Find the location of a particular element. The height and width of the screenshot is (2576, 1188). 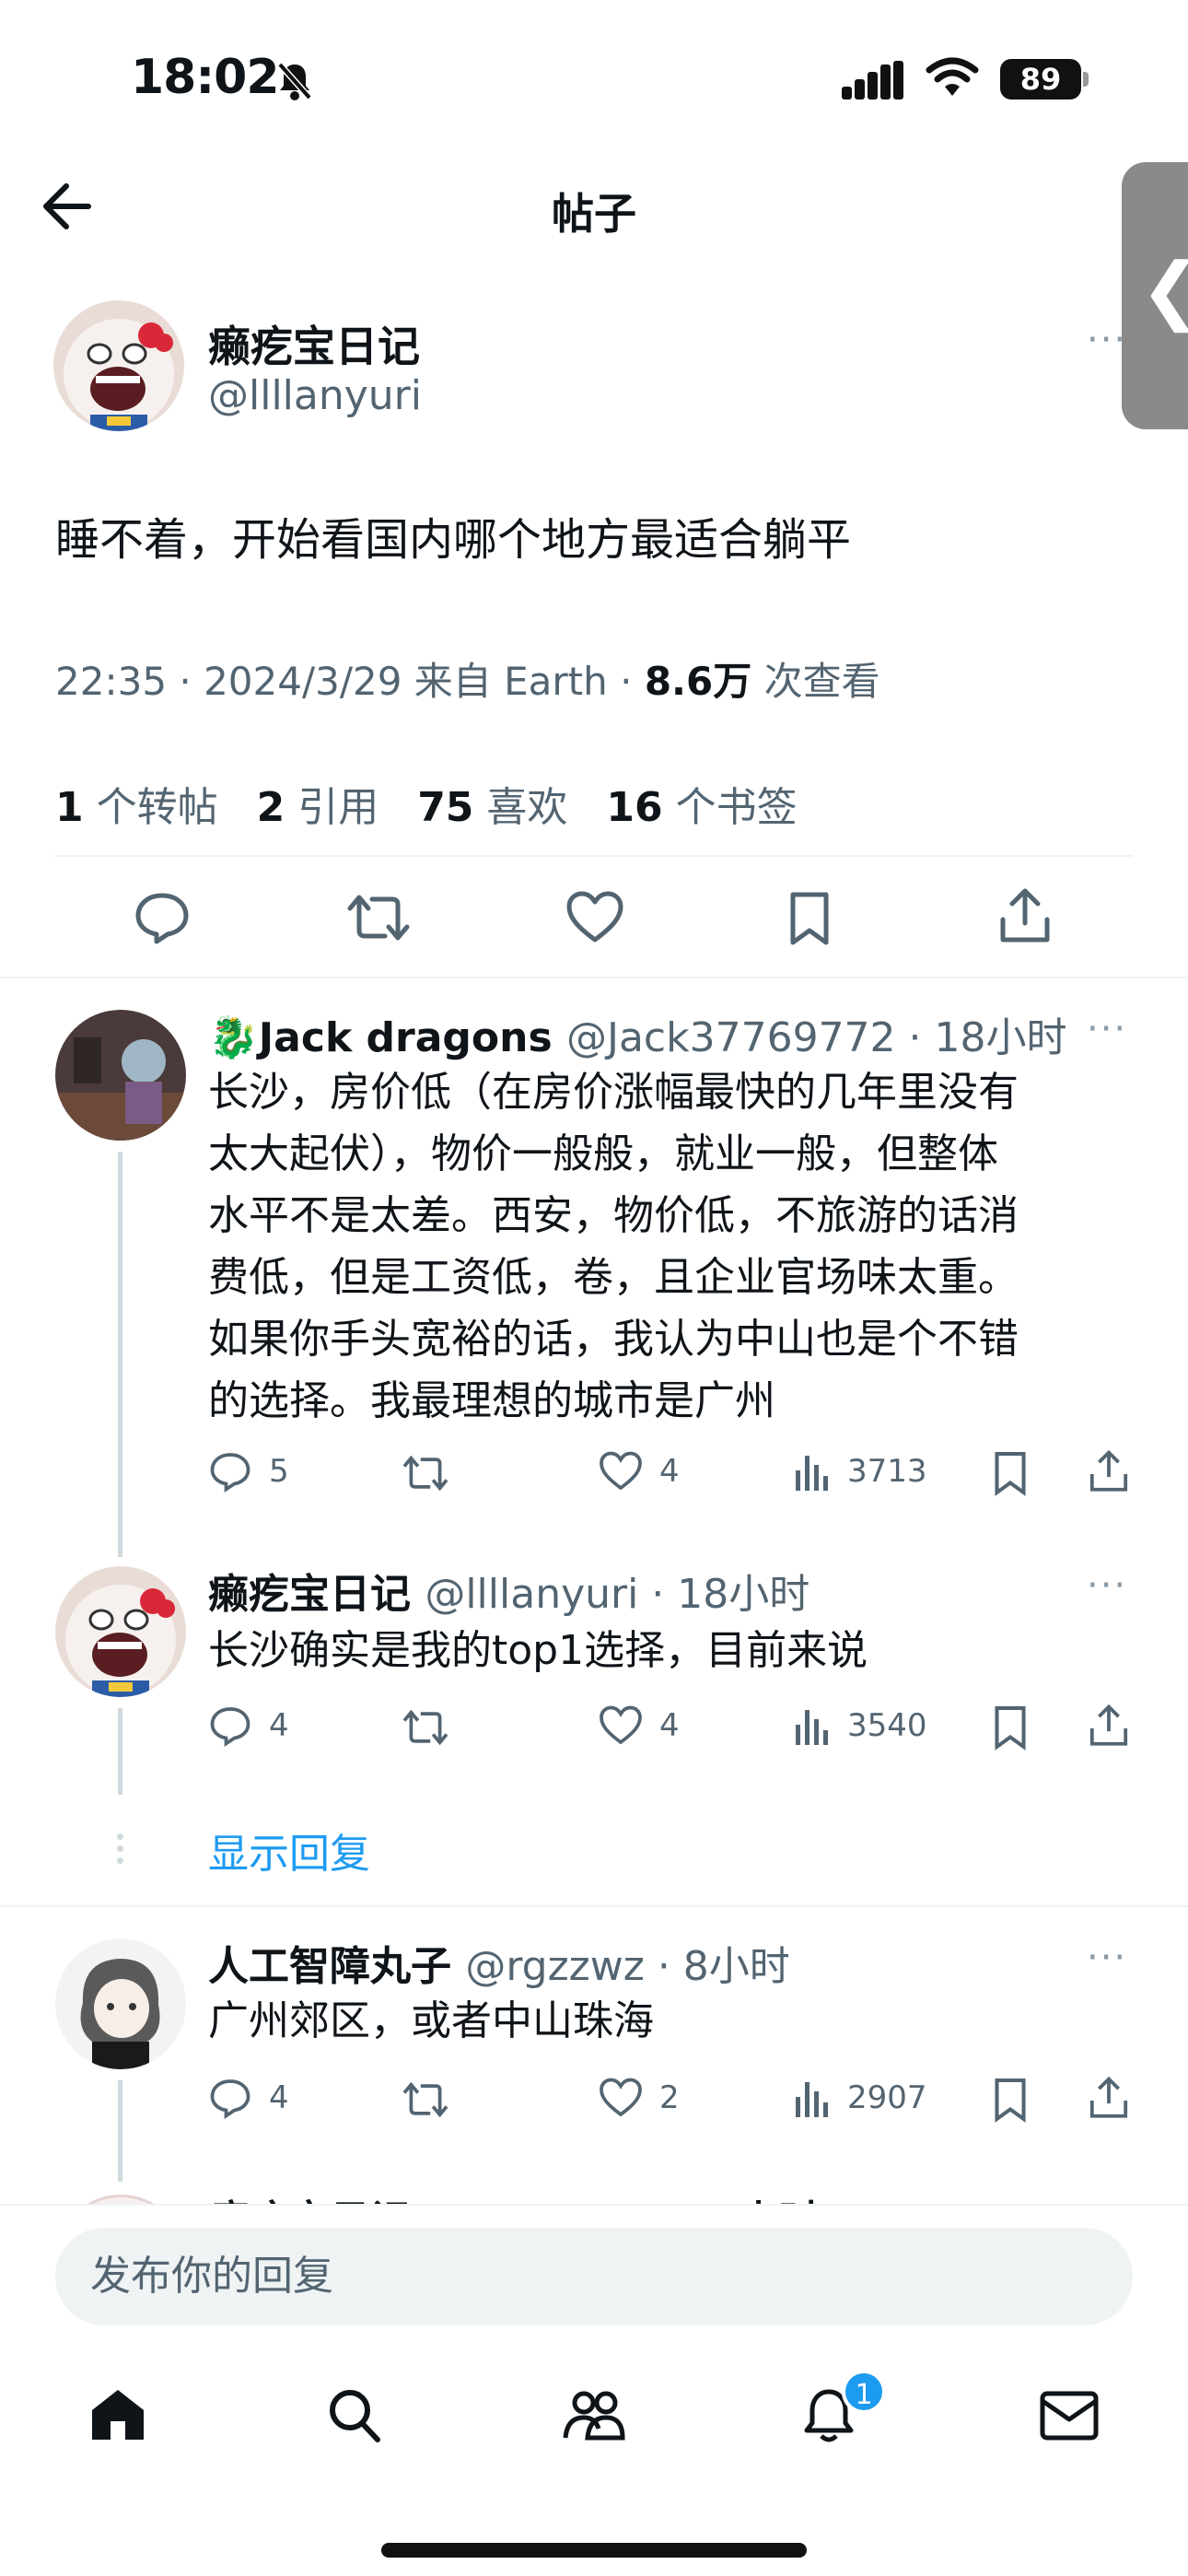

battery-nub is located at coordinates (1086, 79).